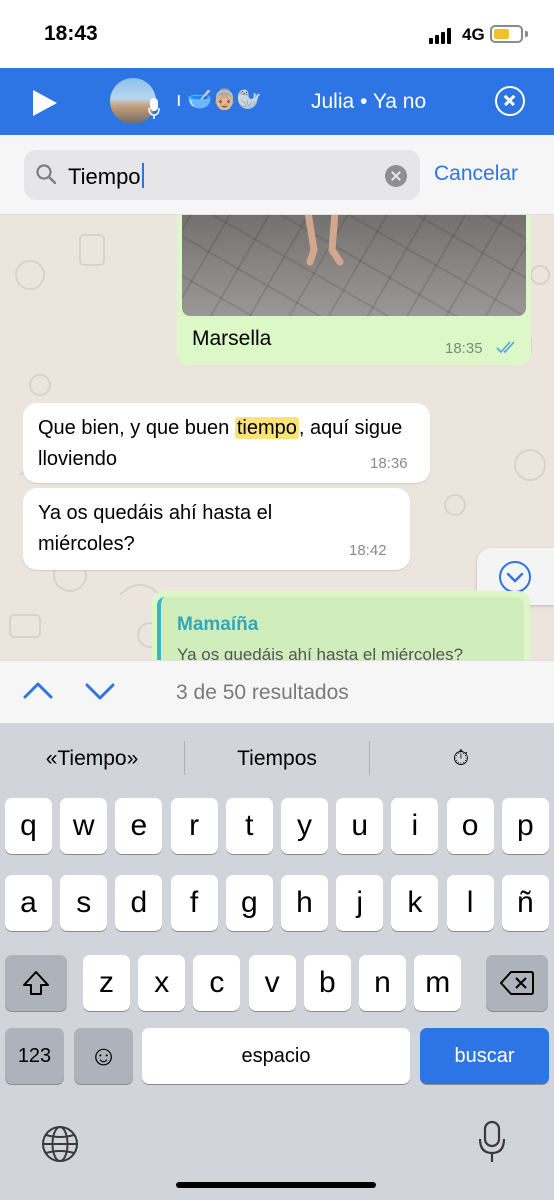 Image resolution: width=554 pixels, height=1200 pixels. I want to click on search-highlight: tiempo, so click(266, 428).